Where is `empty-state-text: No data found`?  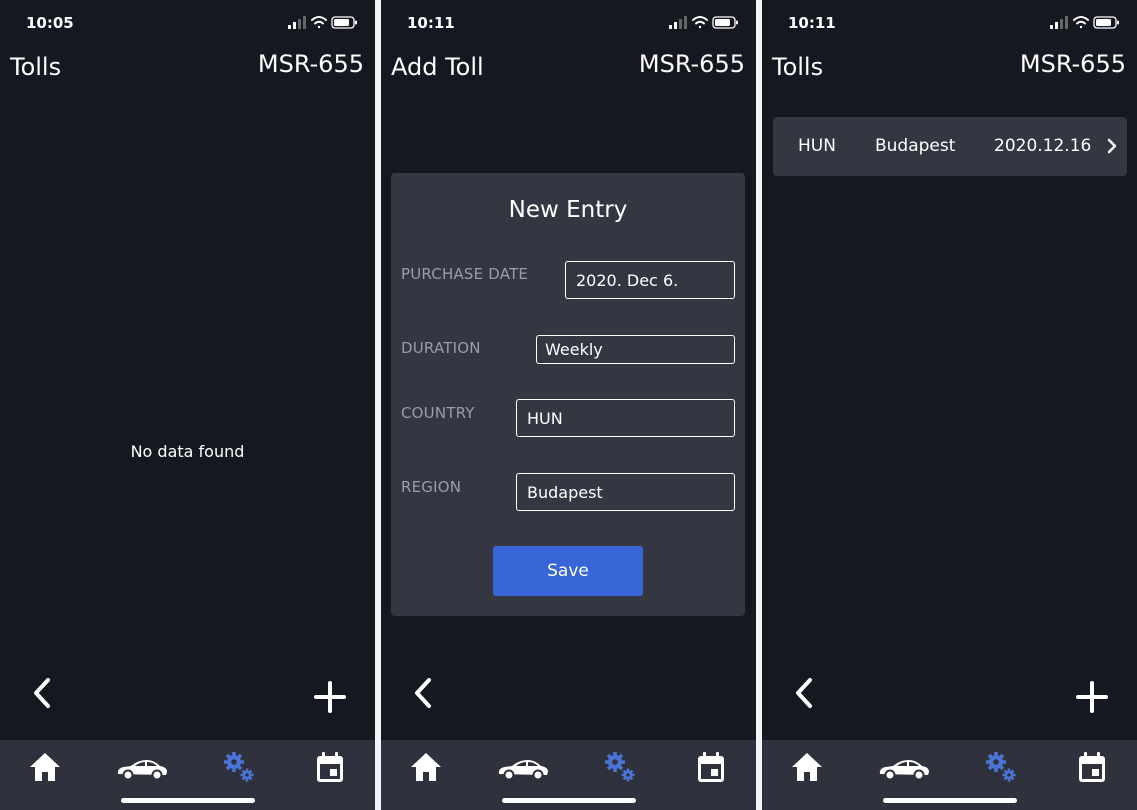
empty-state-text: No data found is located at coordinates (187, 451).